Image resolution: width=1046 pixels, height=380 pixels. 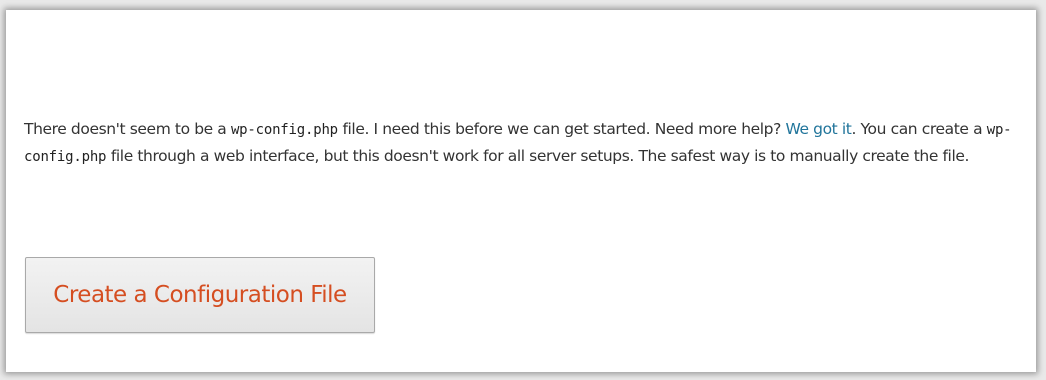 I want to click on message-text-3: . You can create a, so click(x=919, y=129).